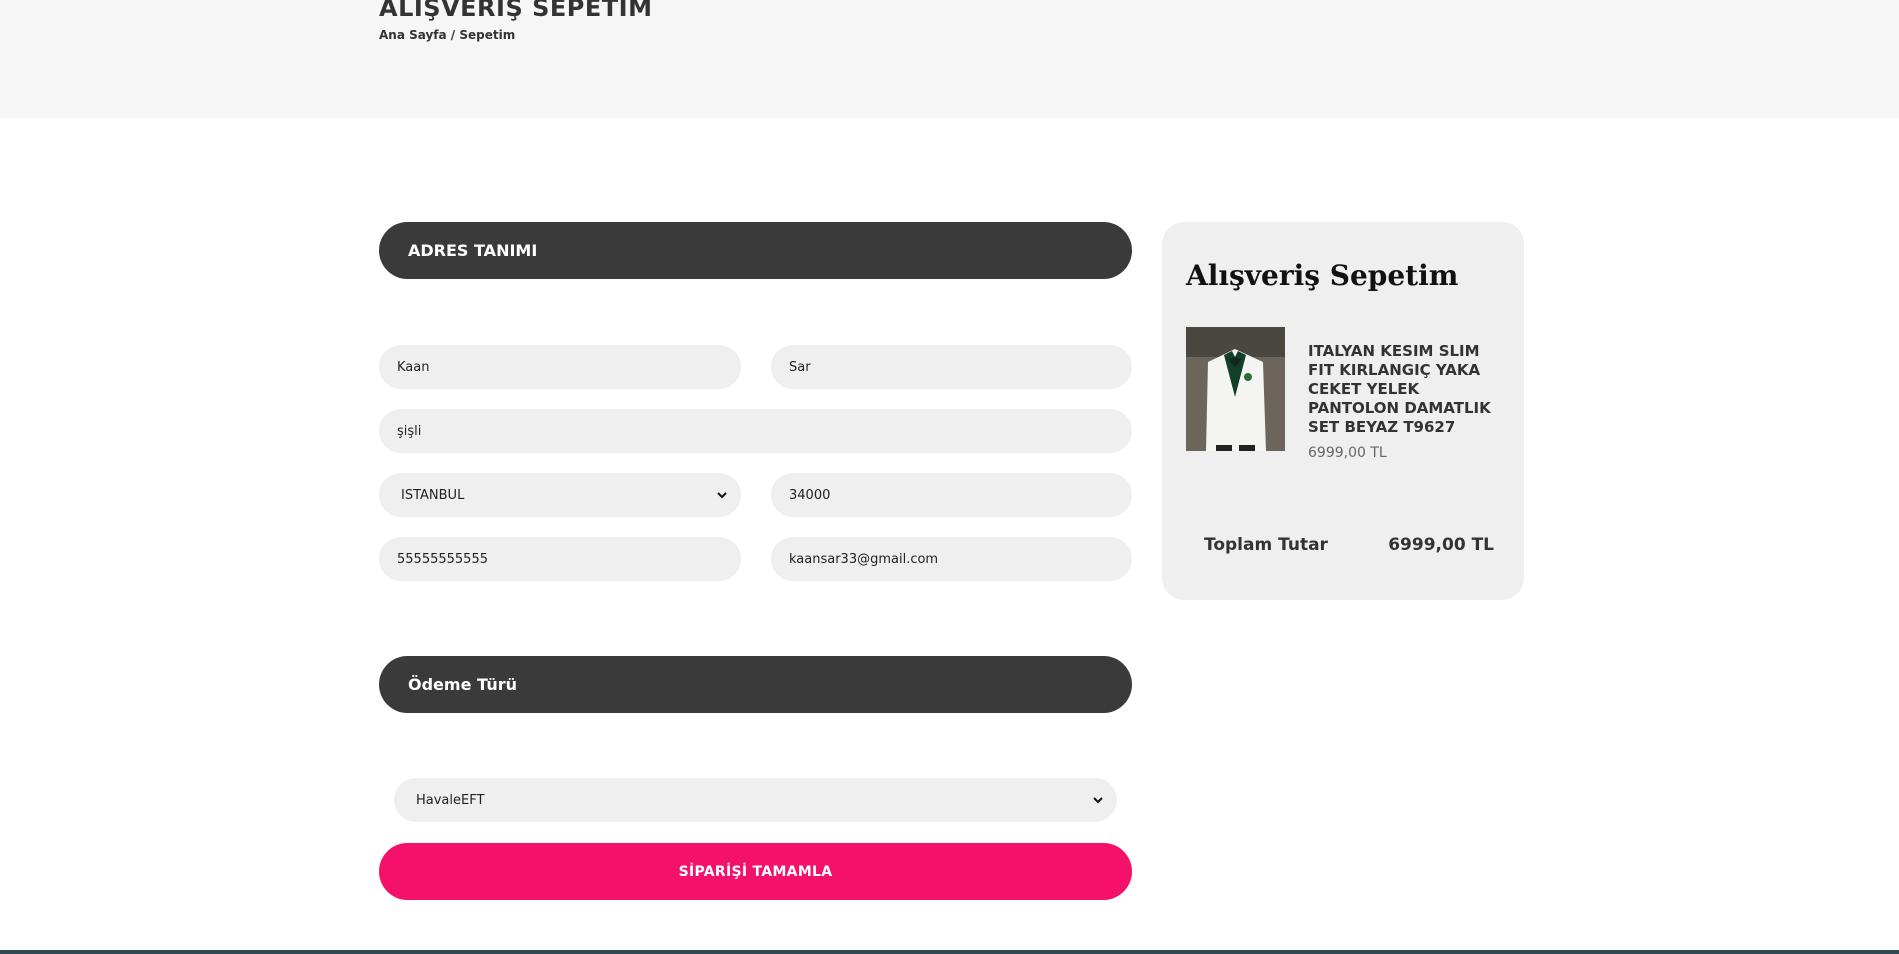 This screenshot has height=954, width=1899. What do you see at coordinates (487, 35) in the screenshot?
I see `breadcrumb-current: Sepetim` at bounding box center [487, 35].